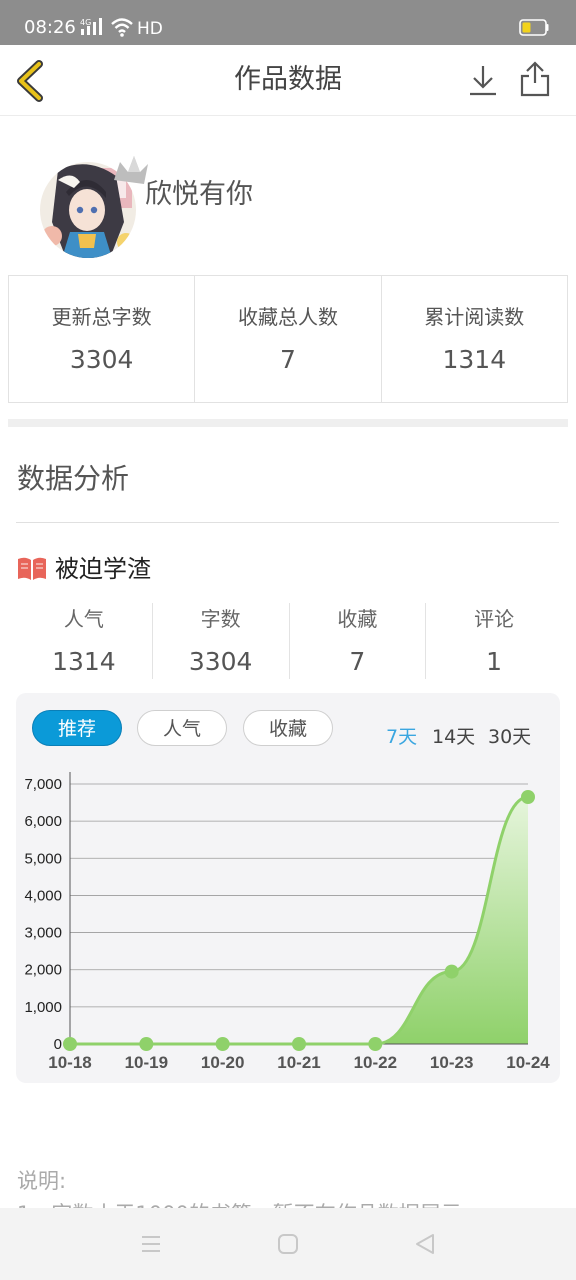 This screenshot has height=1280, width=576. Describe the element at coordinates (220, 619) in the screenshot. I see `book-stat-label: 字数` at that location.